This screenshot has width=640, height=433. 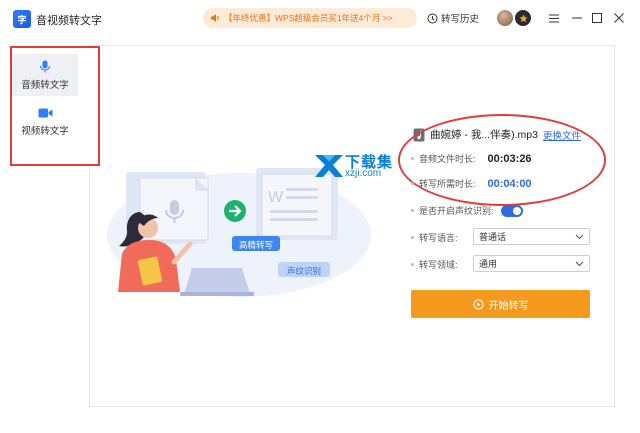 What do you see at coordinates (562, 135) in the screenshot?
I see `change-file-link: 更换文件` at bounding box center [562, 135].